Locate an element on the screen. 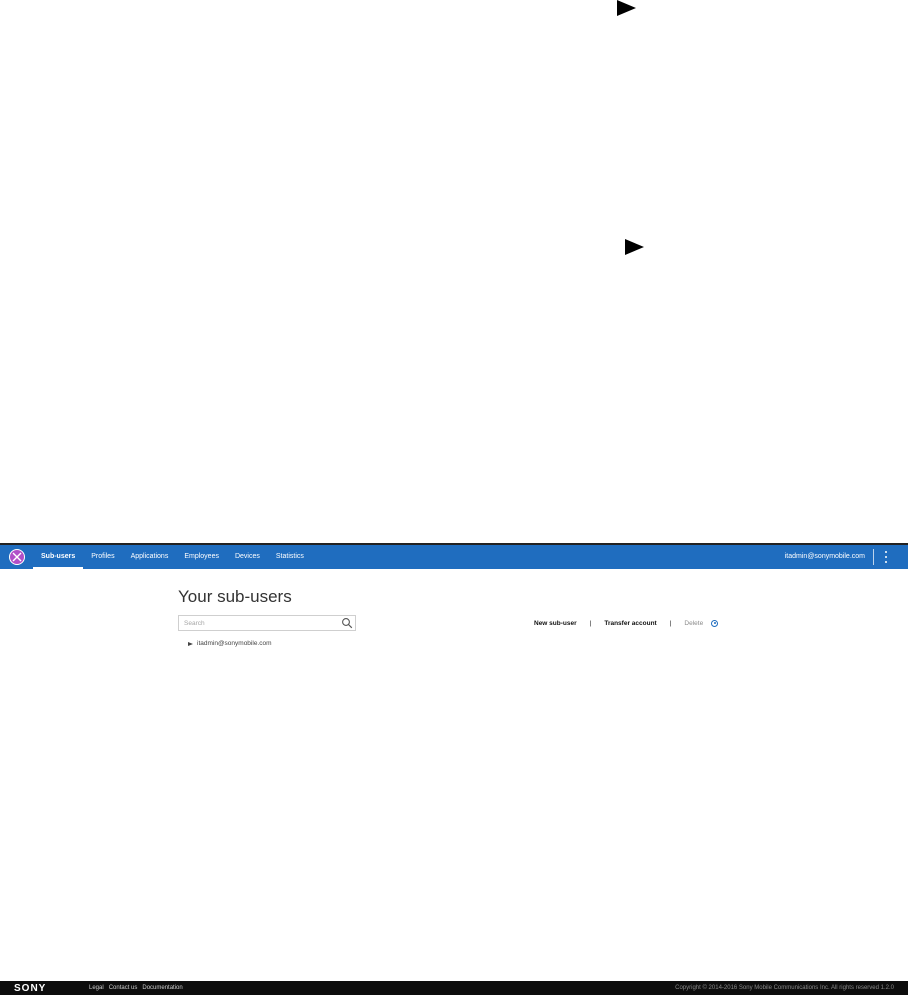 This screenshot has height=995, width=908. footer-link-contact: Contact us is located at coordinates (123, 988).